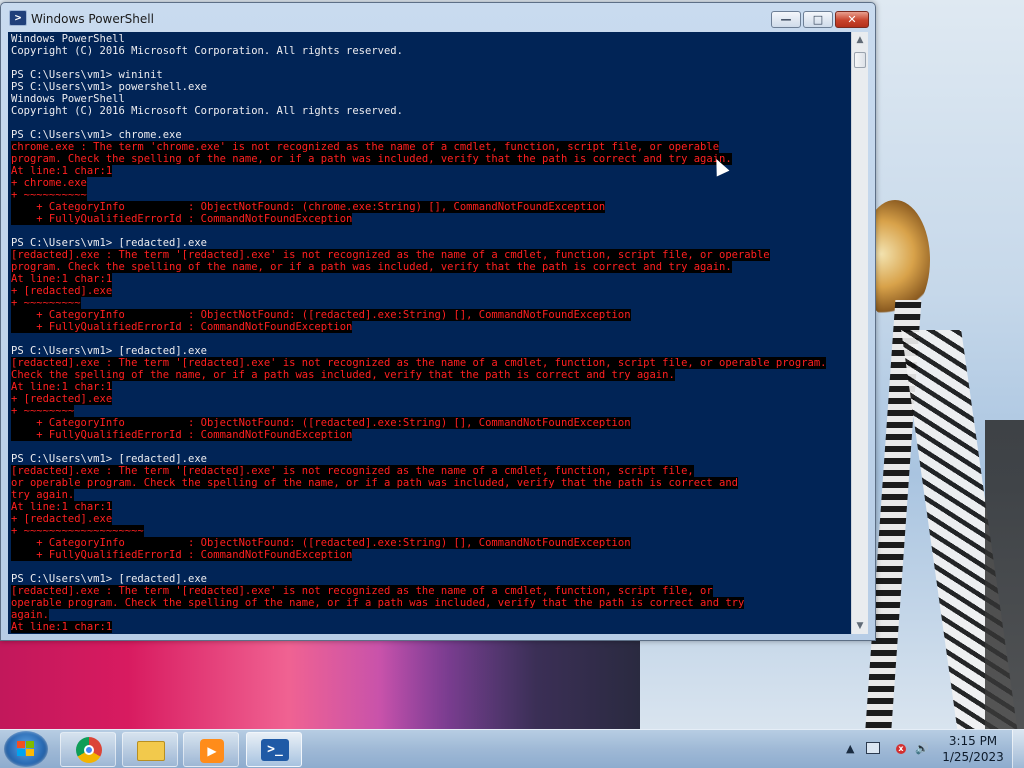 The height and width of the screenshot is (768, 1024). Describe the element at coordinates (418, 195) in the screenshot. I see `console-error-line: + ~~~~~~~~~~` at that location.